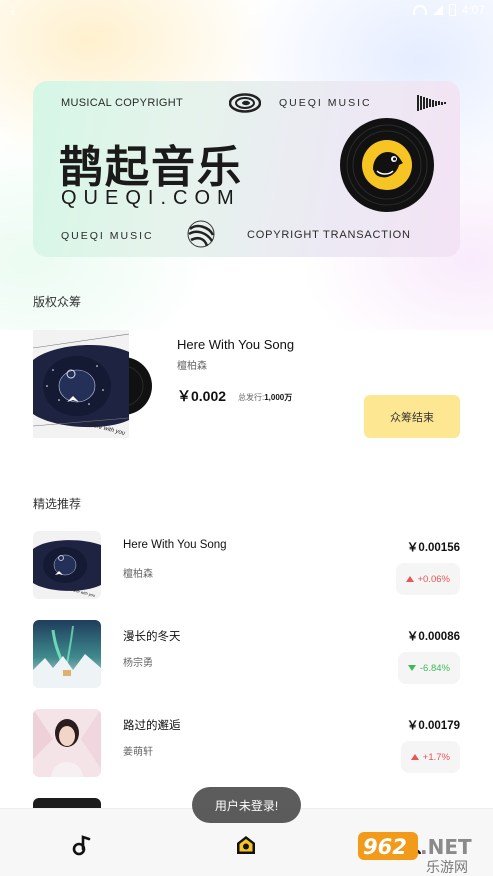 This screenshot has height=876, width=493. What do you see at coordinates (151, 167) in the screenshot?
I see `brand-name-cn: 鹊起音乐` at bounding box center [151, 167].